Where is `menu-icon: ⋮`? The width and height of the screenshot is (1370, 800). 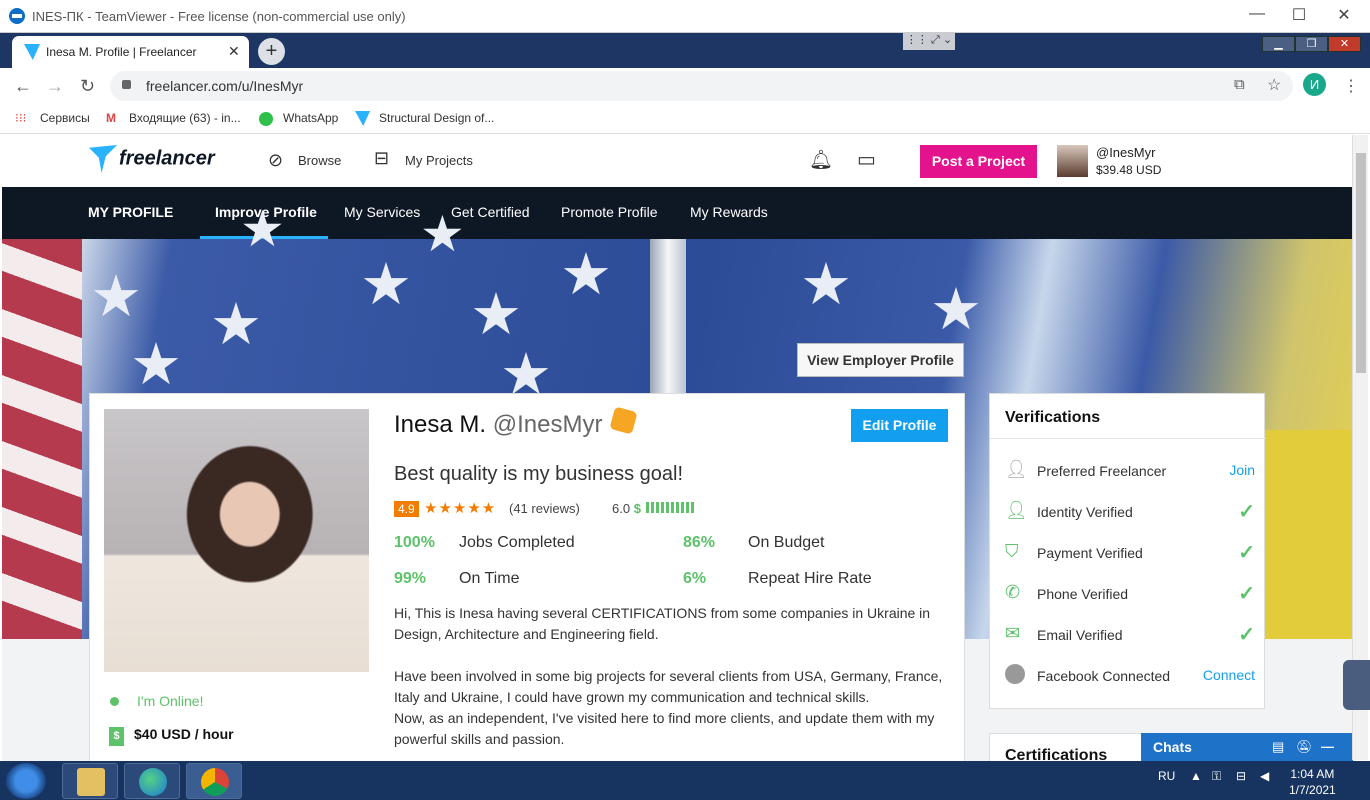 menu-icon: ⋮ is located at coordinates (1351, 86).